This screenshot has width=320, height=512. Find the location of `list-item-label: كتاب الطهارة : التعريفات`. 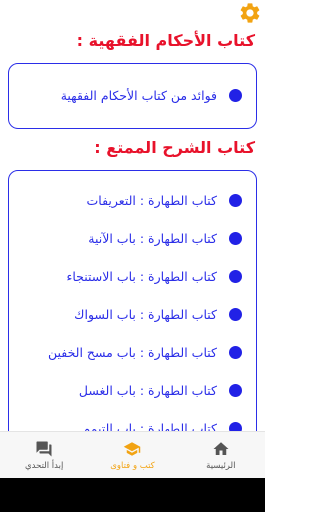

list-item-label: كتاب الطهارة : التعريفات is located at coordinates (151, 200).